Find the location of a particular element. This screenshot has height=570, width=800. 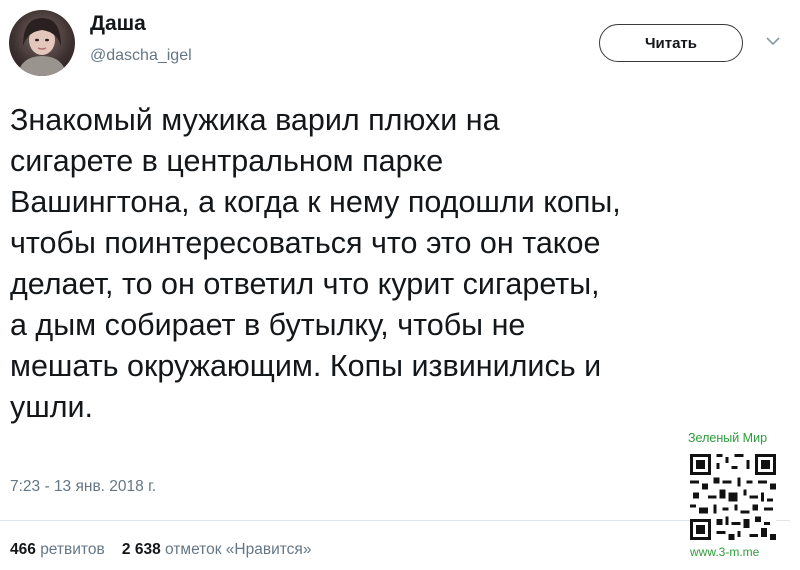

tweet-line: мешать окружающим. Копы извинились и is located at coordinates (306, 366).